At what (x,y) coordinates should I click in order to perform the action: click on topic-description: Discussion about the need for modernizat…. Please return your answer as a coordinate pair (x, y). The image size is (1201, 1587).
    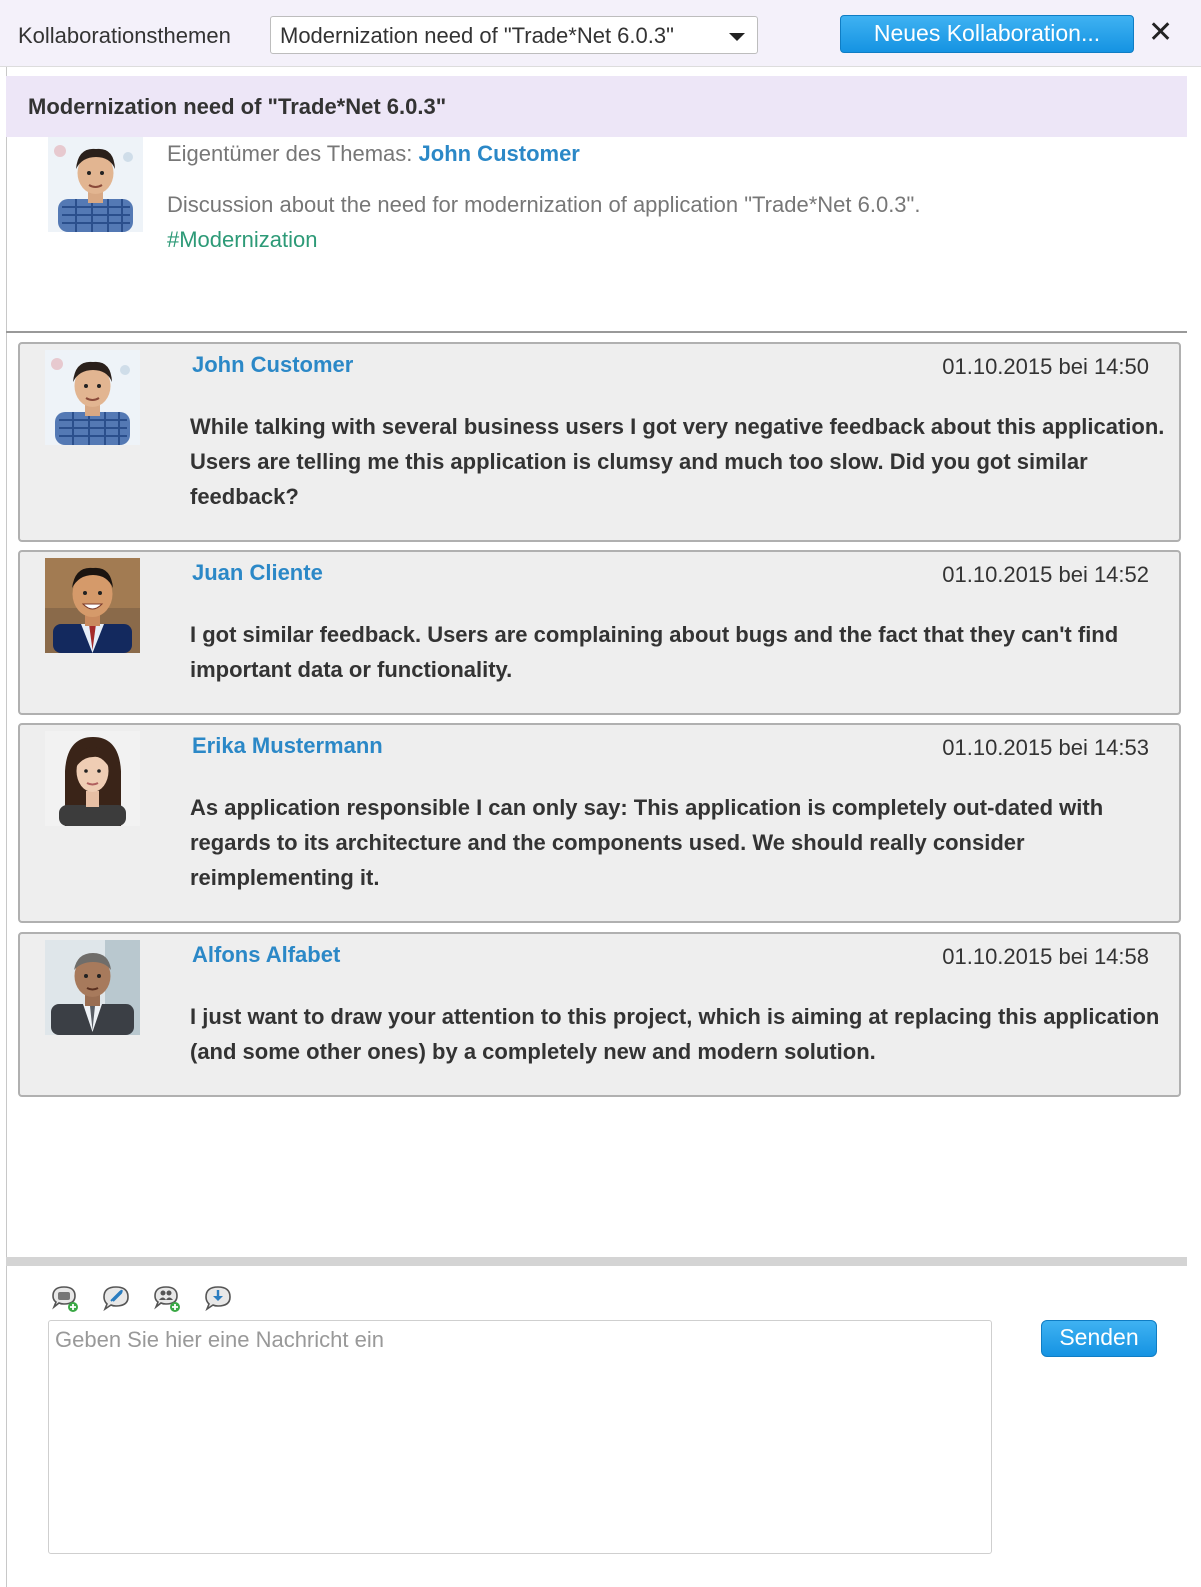
    Looking at the image, I should click on (544, 204).